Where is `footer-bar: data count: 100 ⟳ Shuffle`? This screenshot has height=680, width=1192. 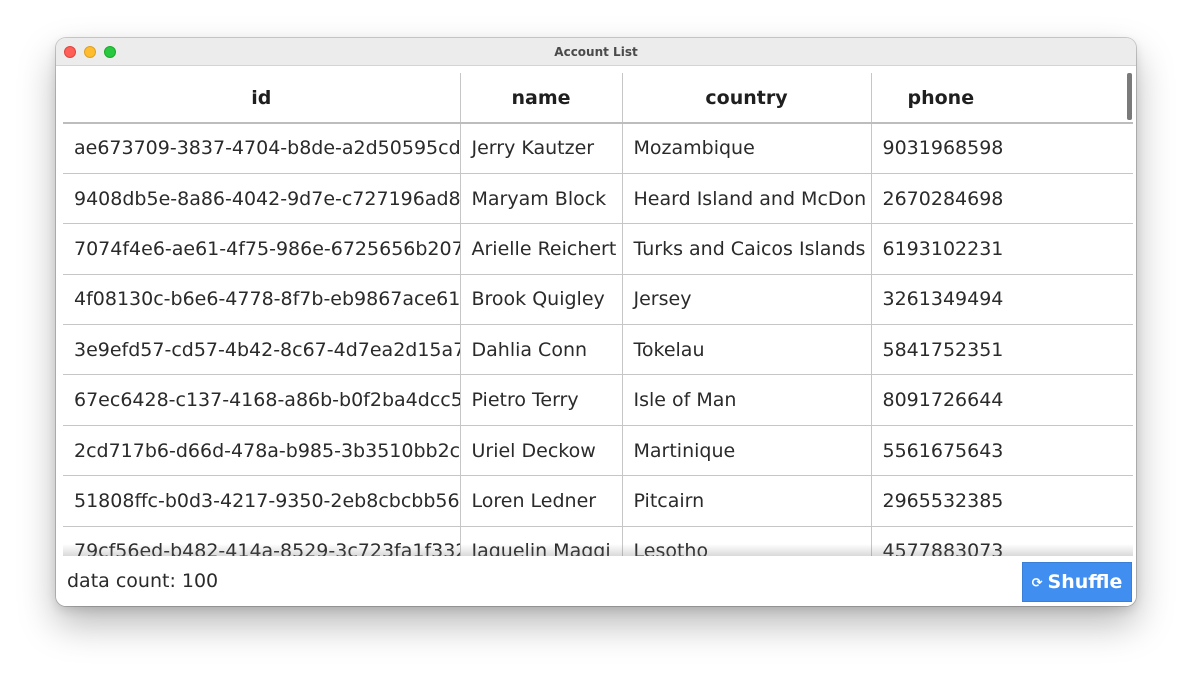
footer-bar: data count: 100 ⟳ Shuffle is located at coordinates (596, 581).